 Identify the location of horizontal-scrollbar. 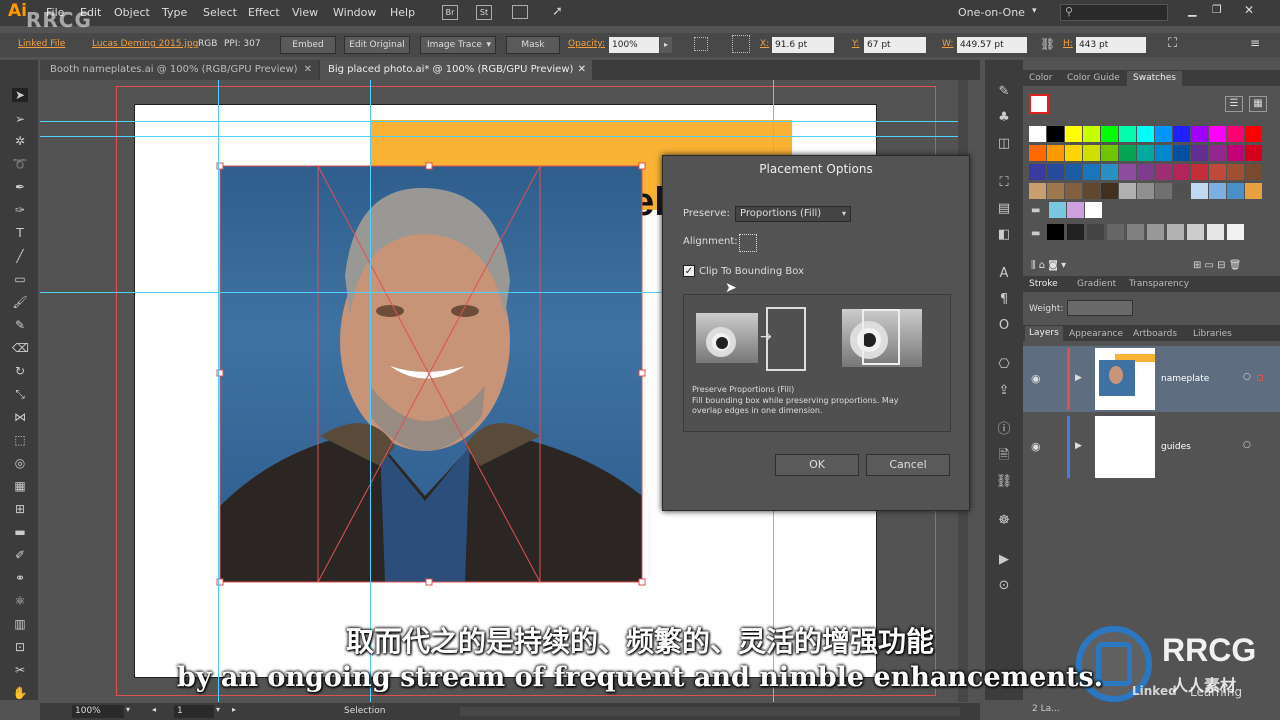
(710, 711).